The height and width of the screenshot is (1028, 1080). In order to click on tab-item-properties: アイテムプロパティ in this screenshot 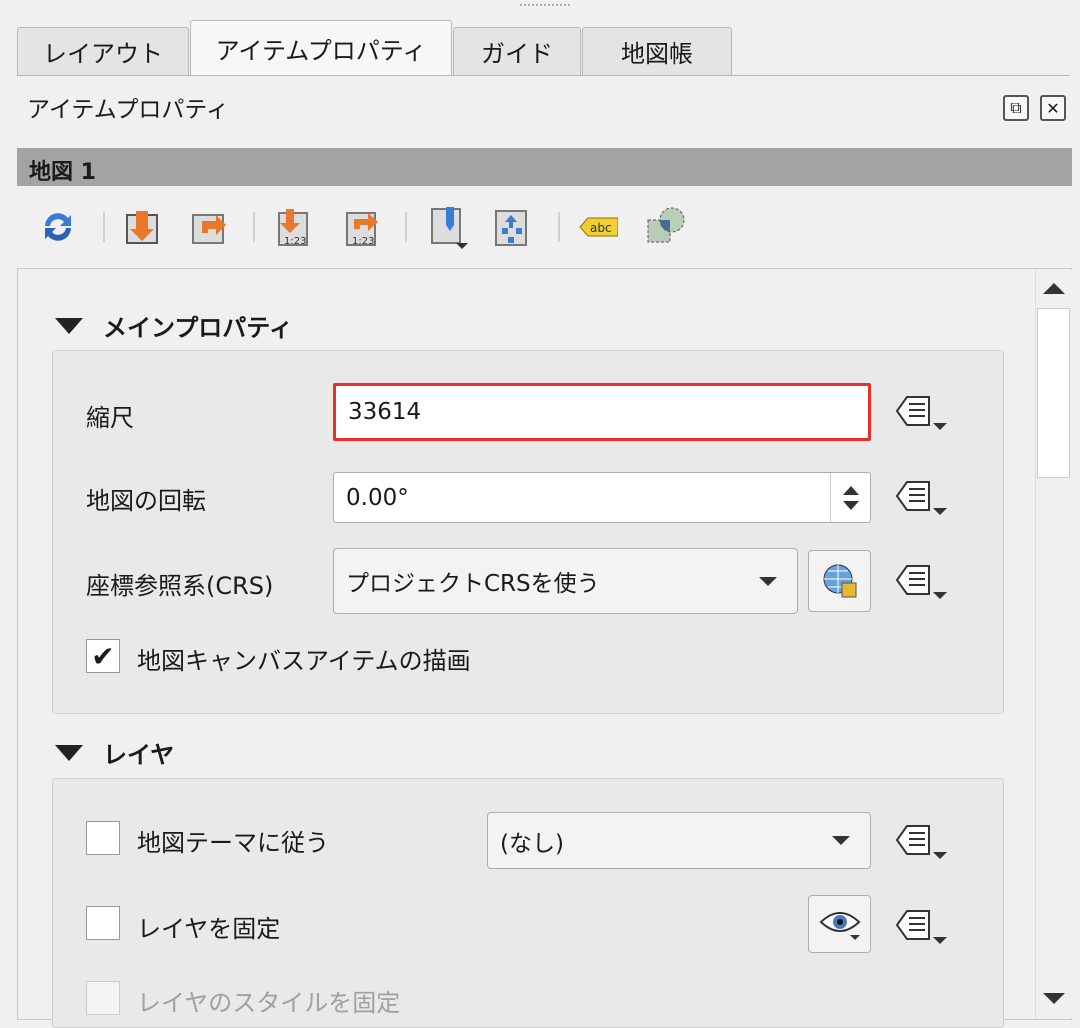, I will do `click(321, 48)`.